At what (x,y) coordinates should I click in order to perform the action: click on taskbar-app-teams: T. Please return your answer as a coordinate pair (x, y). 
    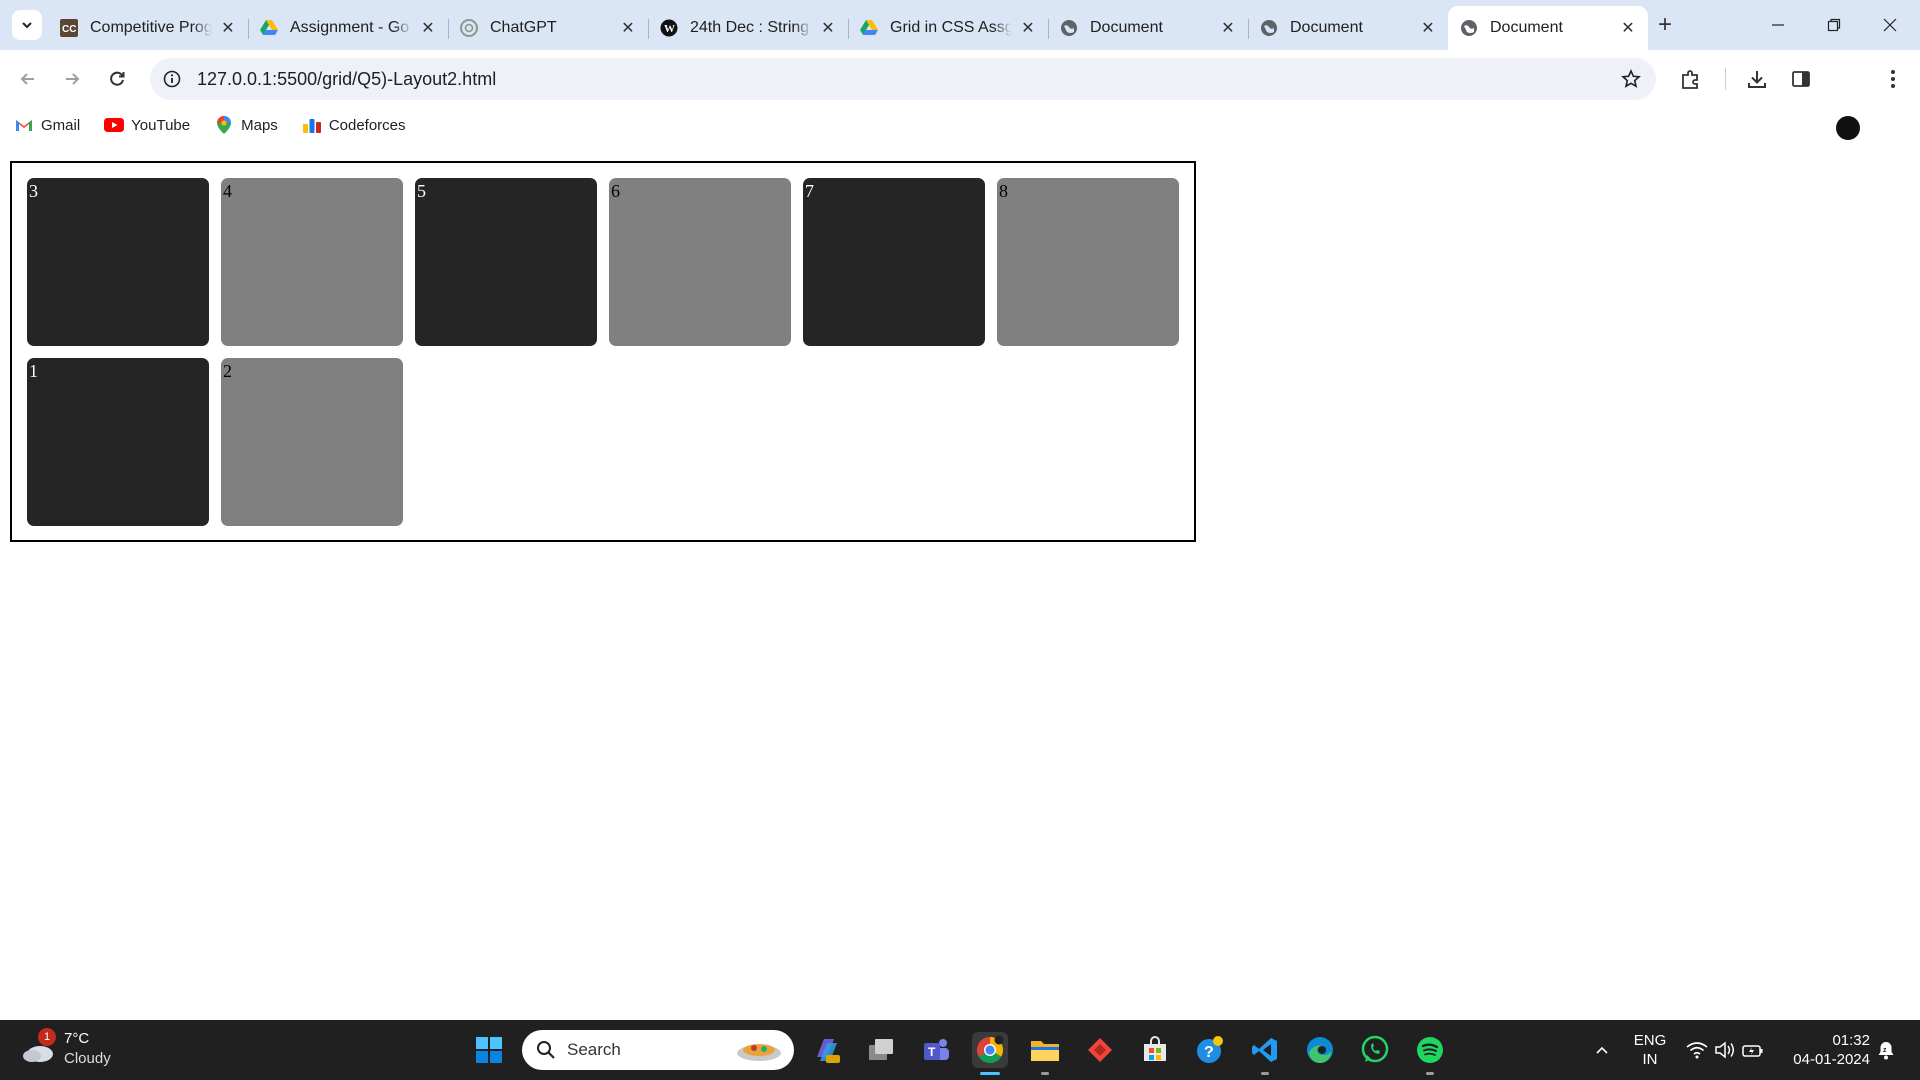
    Looking at the image, I should click on (936, 1050).